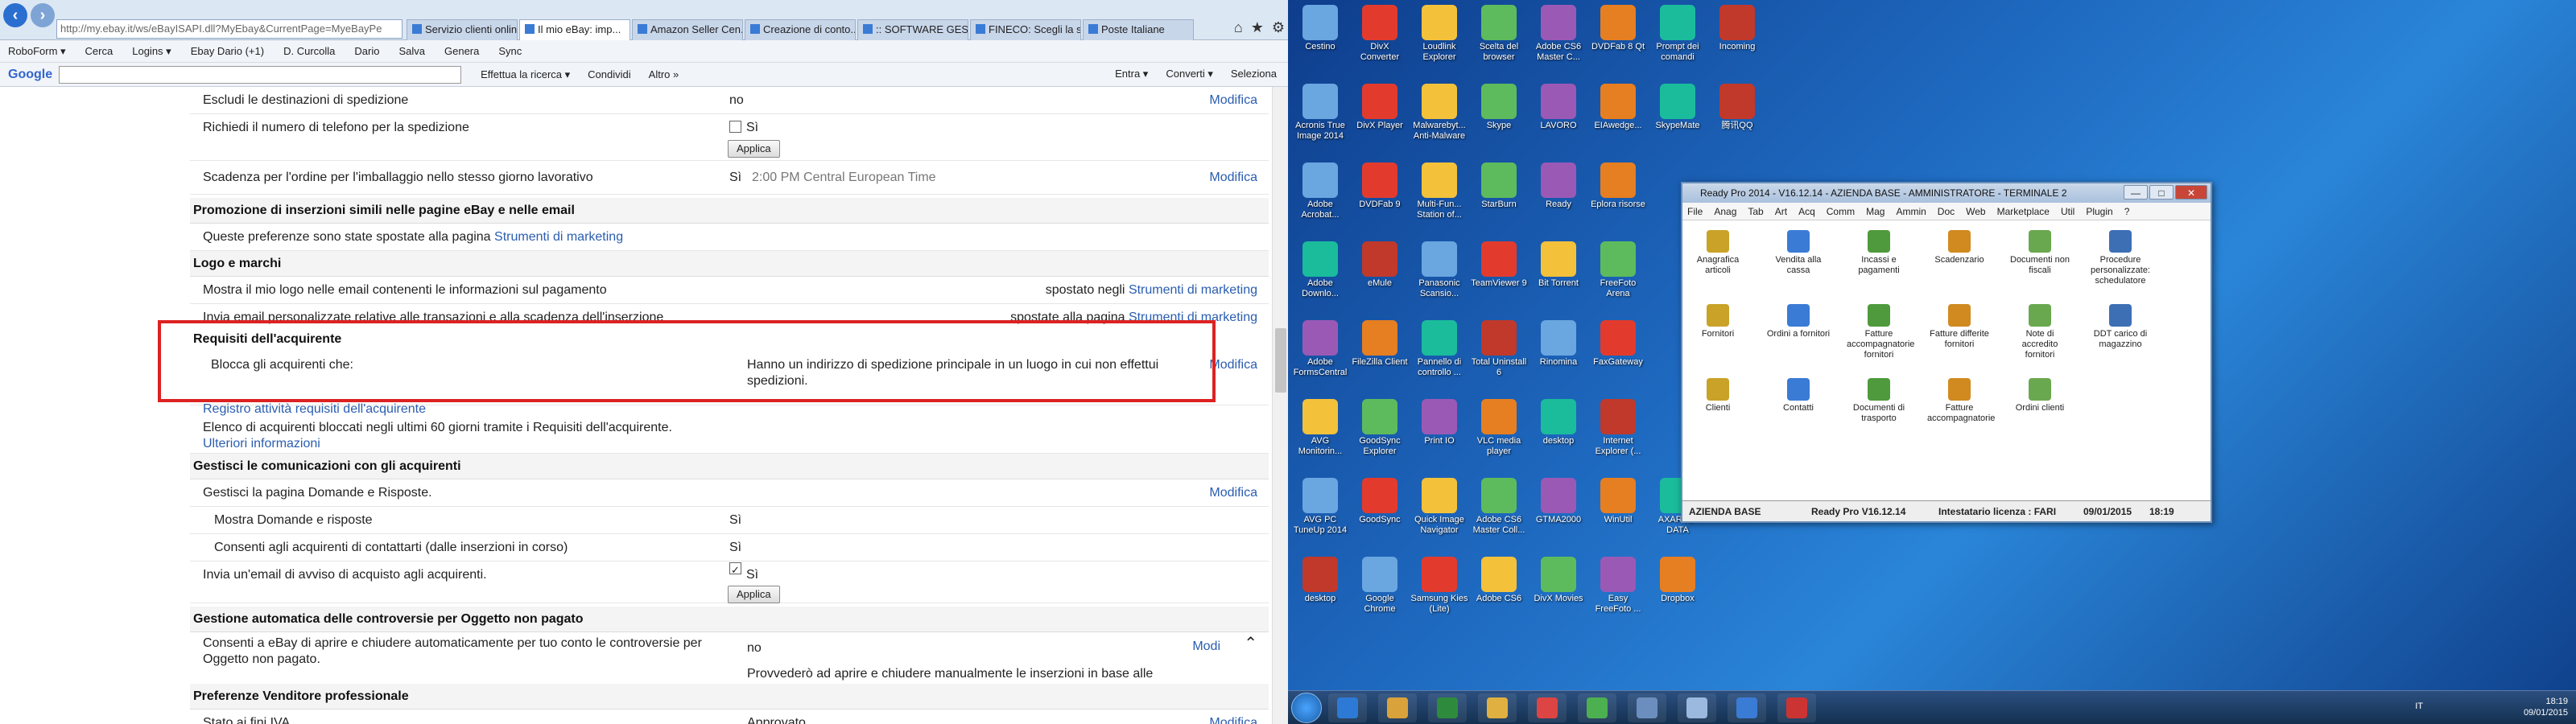 This screenshot has height=724, width=2576. I want to click on desktop-icon: Malwarebyt... Anti-Malware, so click(1439, 113).